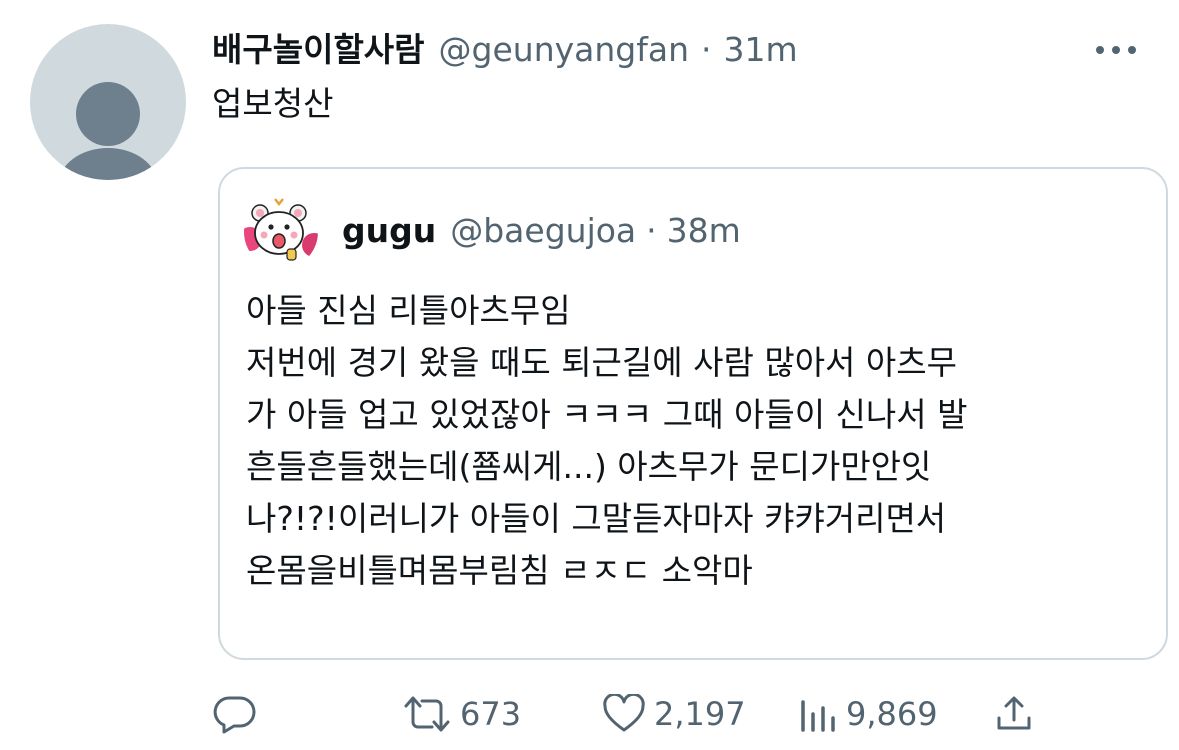  Describe the element at coordinates (564, 50) in the screenshot. I see `user-handle: @geunyangfan` at that location.